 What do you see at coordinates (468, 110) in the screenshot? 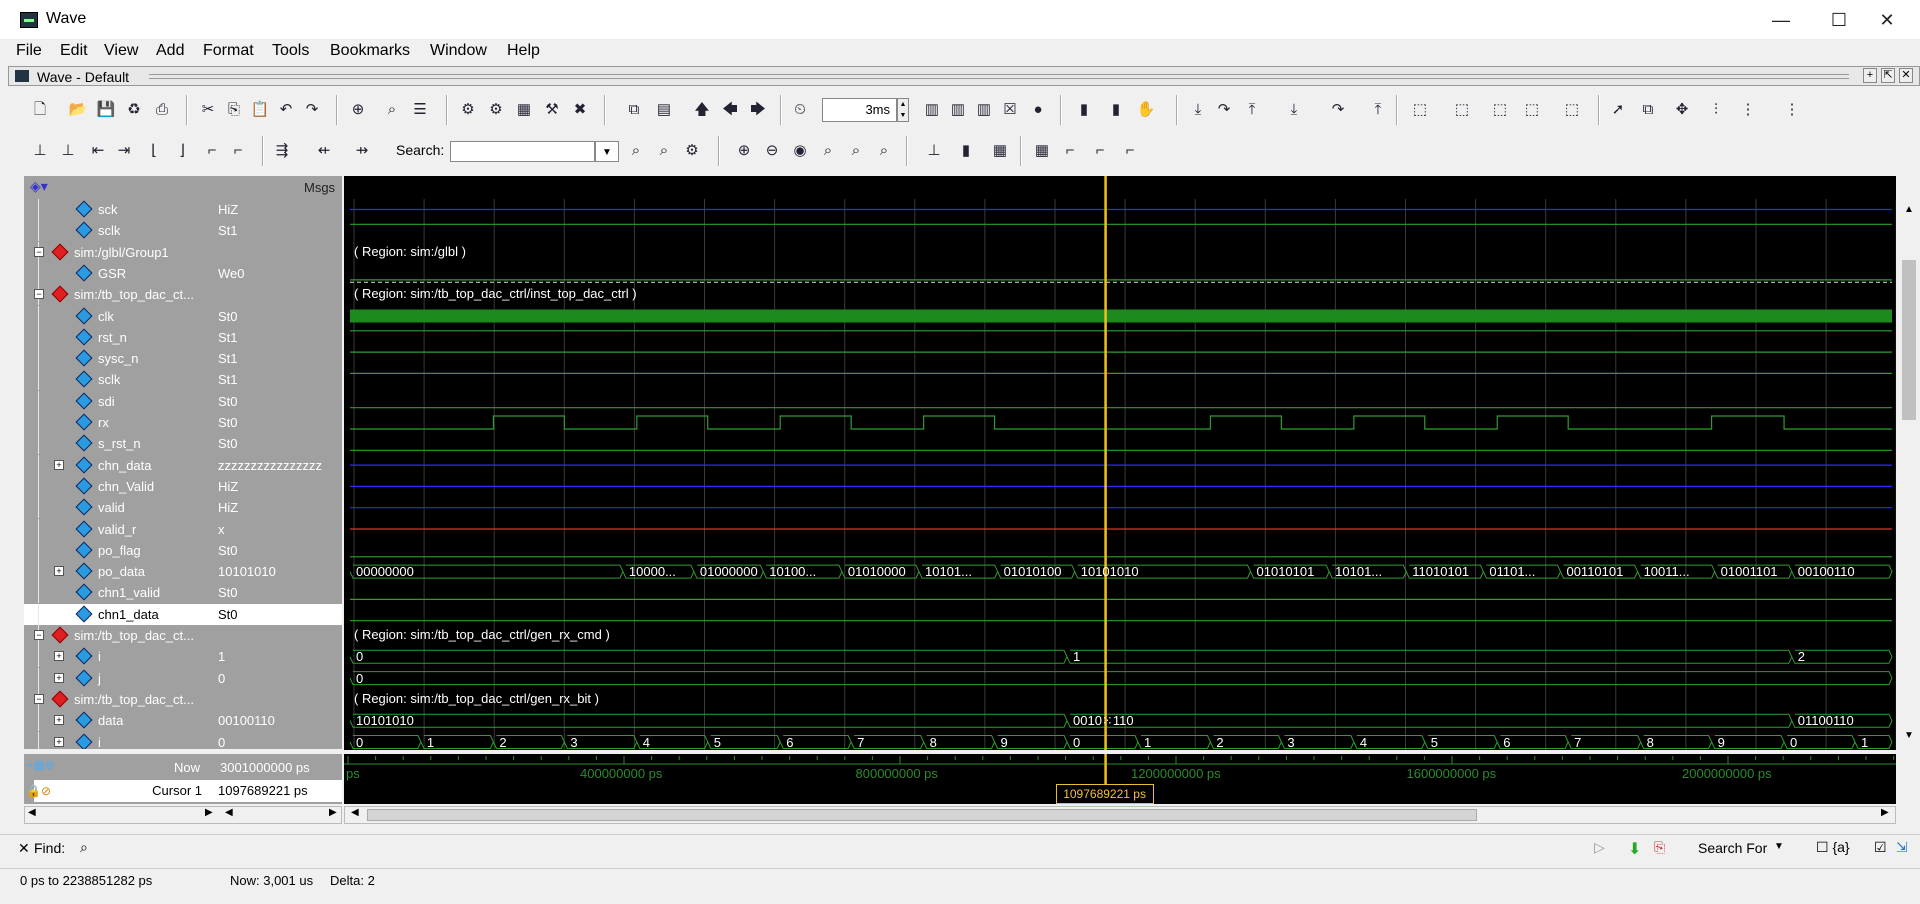
I see `compile-icon: ⚙` at bounding box center [468, 110].